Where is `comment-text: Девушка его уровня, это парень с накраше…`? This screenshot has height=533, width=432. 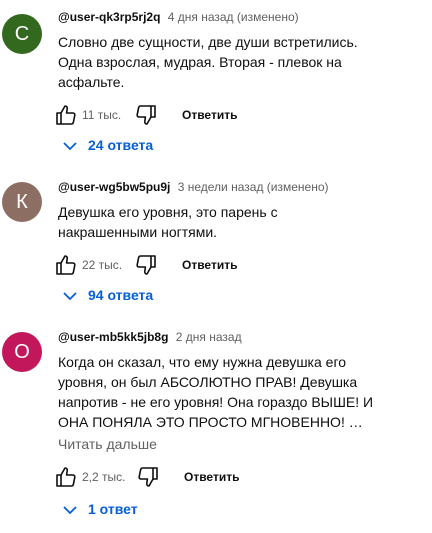
comment-text: Девушка его уровня, это парень с накраше… is located at coordinates (168, 222).